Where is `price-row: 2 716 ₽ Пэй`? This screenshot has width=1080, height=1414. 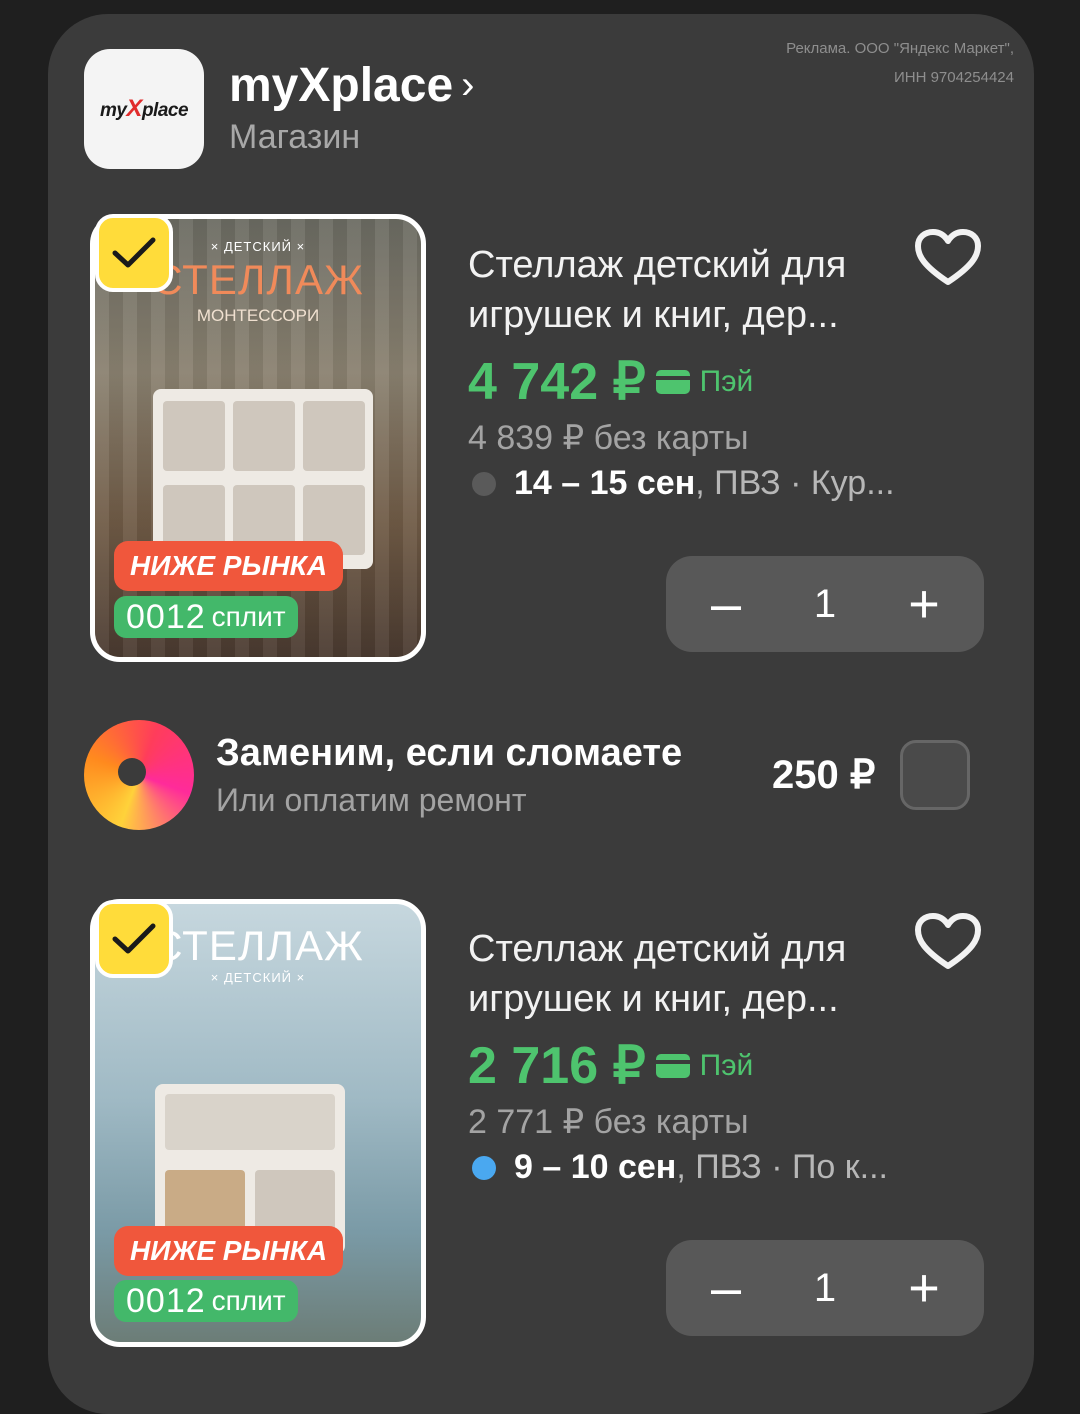 price-row: 2 716 ₽ Пэй is located at coordinates (610, 1066).